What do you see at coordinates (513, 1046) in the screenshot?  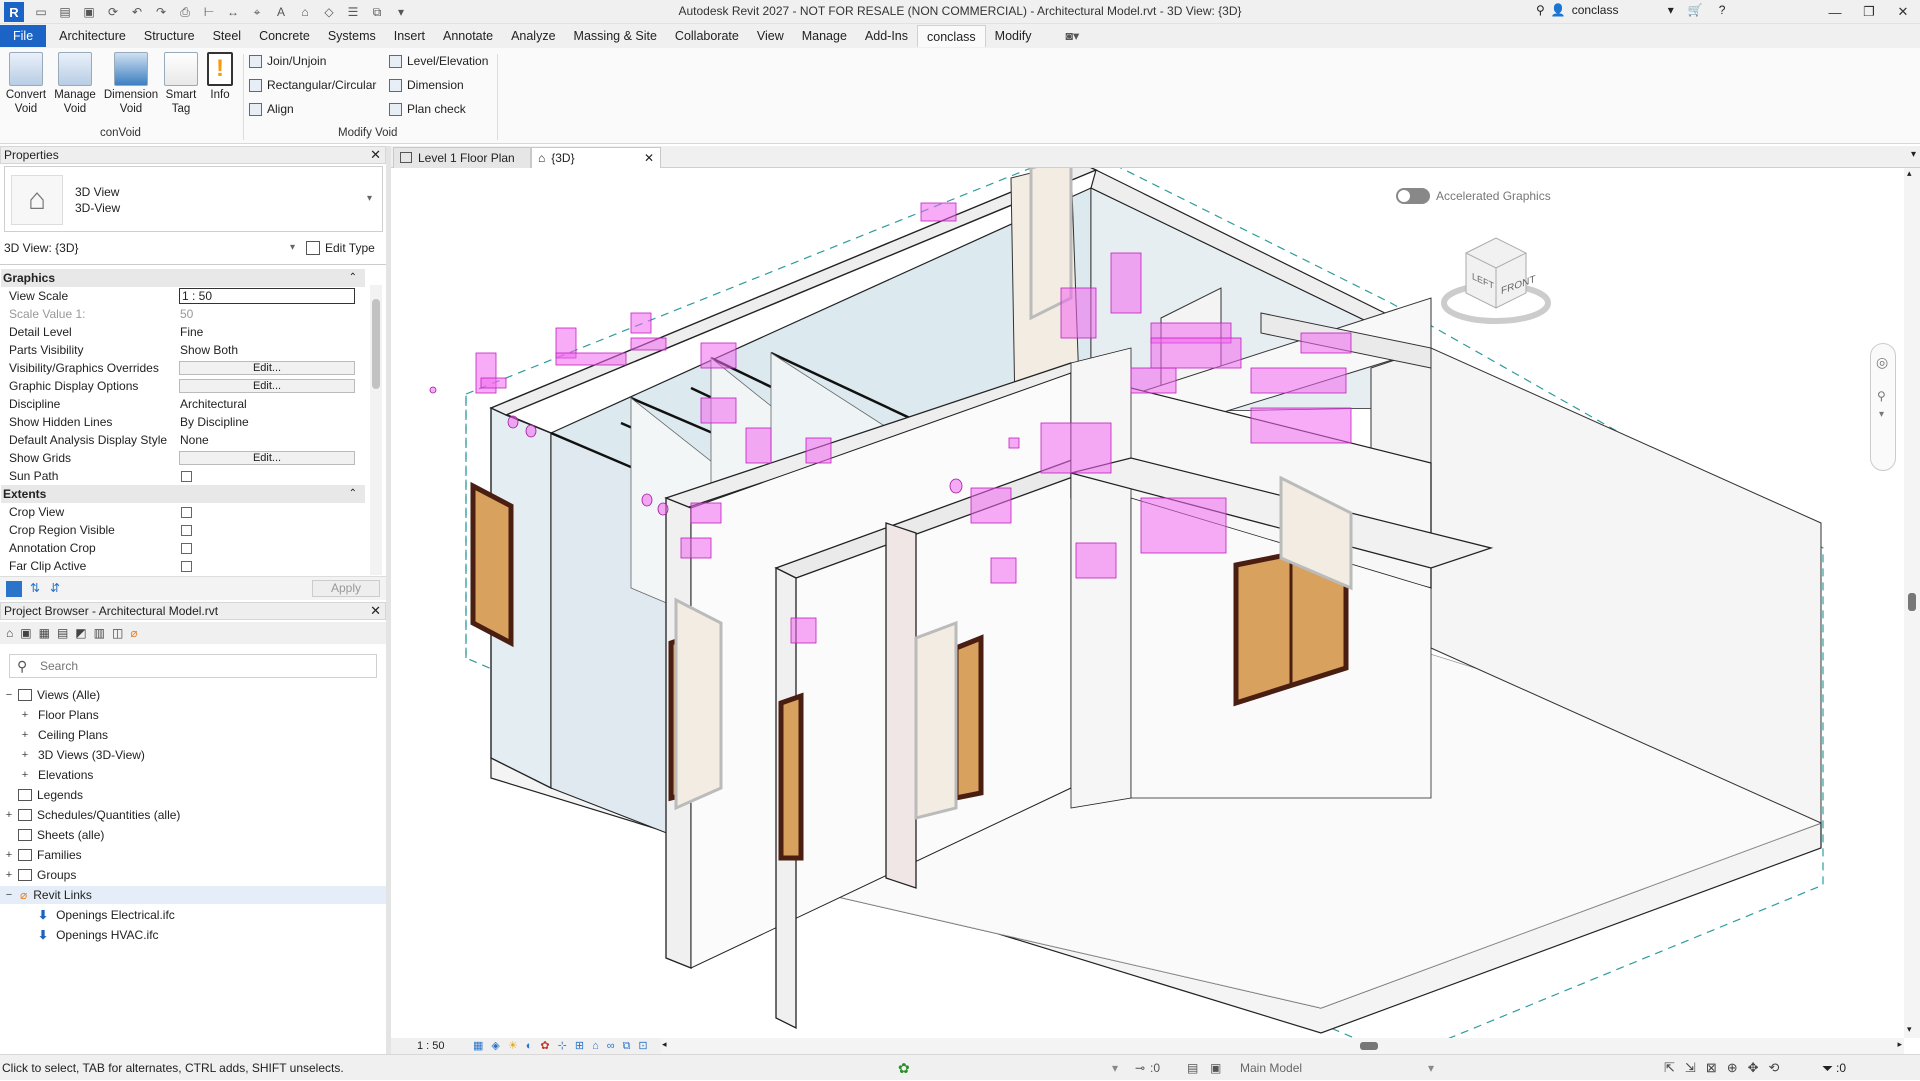 I see `sun-path-icon: ☀` at bounding box center [513, 1046].